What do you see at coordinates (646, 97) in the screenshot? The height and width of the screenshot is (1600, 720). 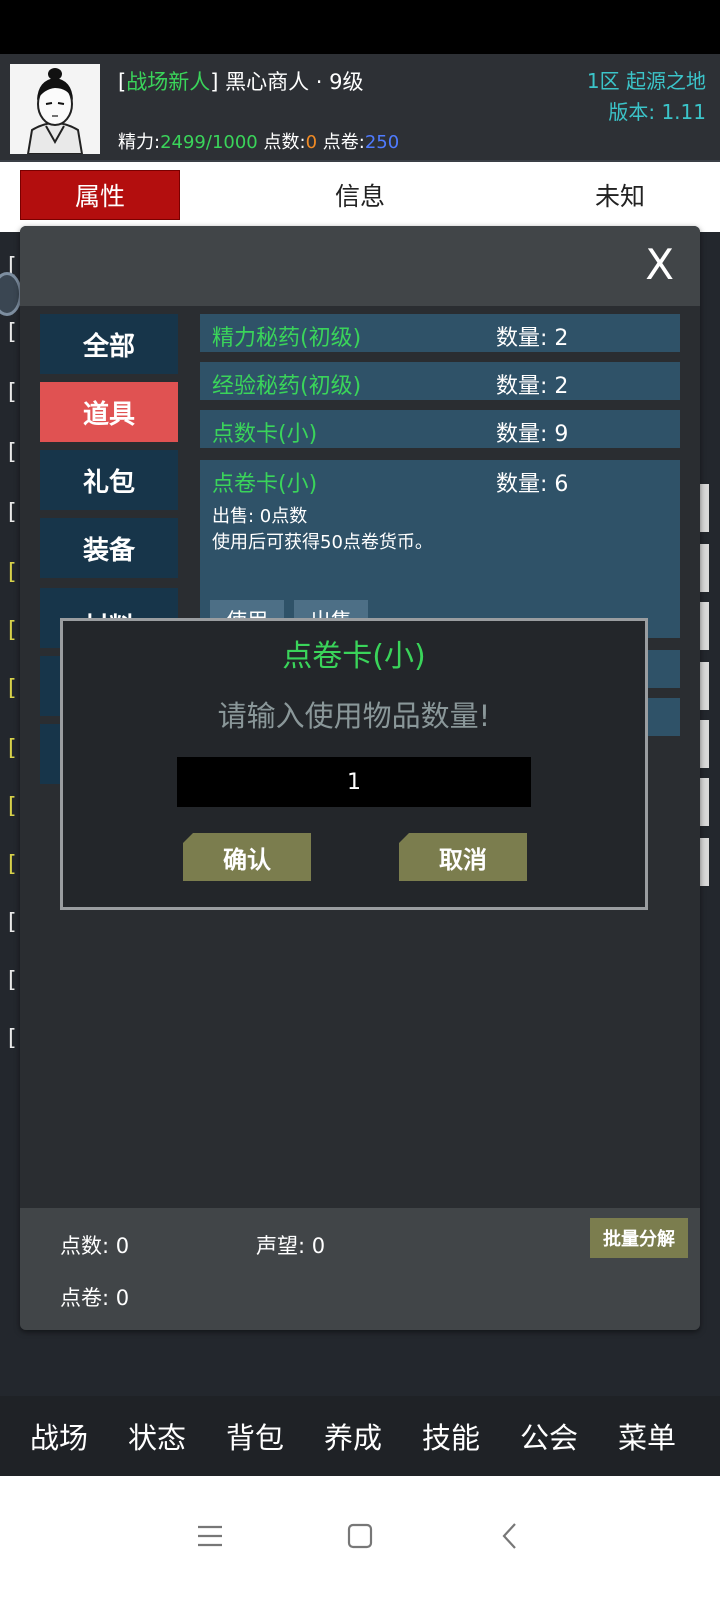 I see `server-info: 1区 起源之地 版本: 1.11` at bounding box center [646, 97].